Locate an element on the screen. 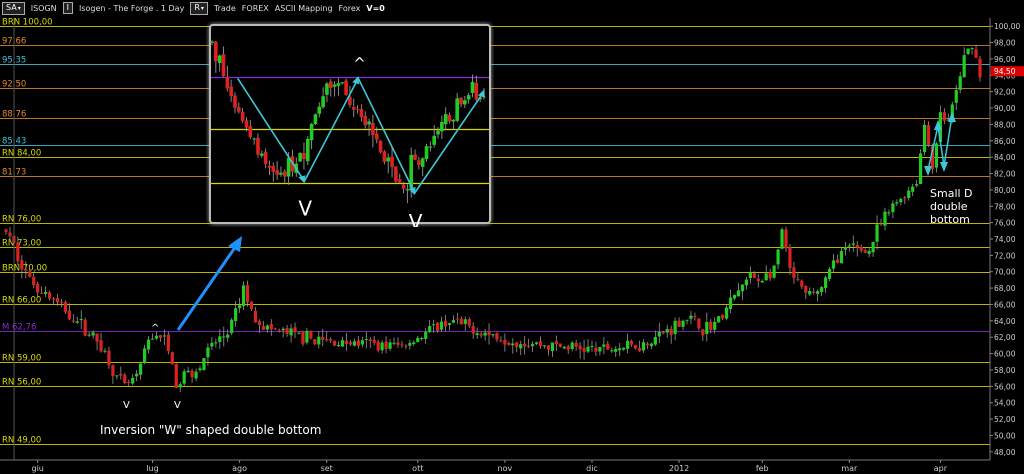 Image resolution: width=1024 pixels, height=474 pixels. r-button: R▾ is located at coordinates (199, 8).